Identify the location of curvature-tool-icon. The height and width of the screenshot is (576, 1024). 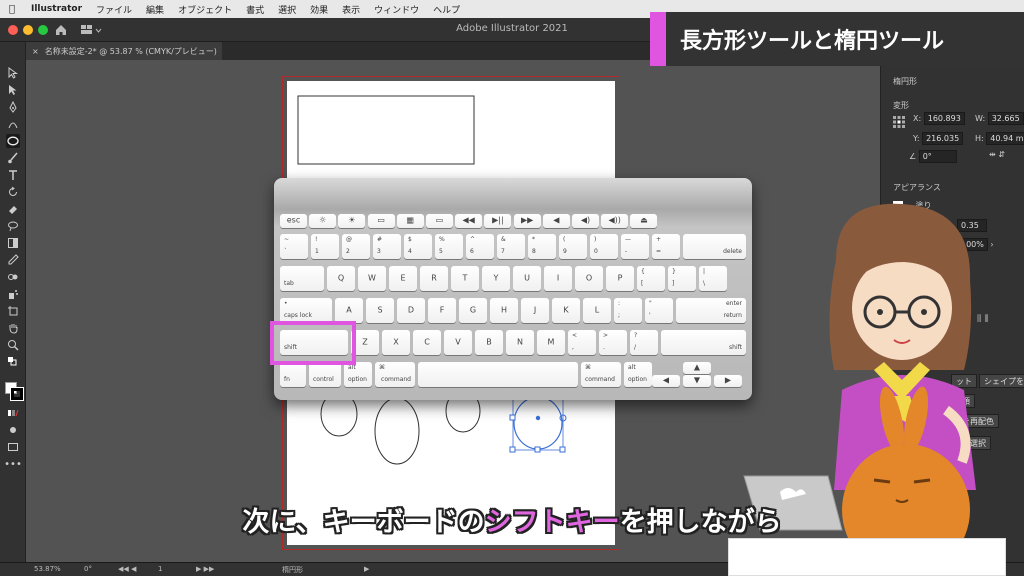
(13, 124).